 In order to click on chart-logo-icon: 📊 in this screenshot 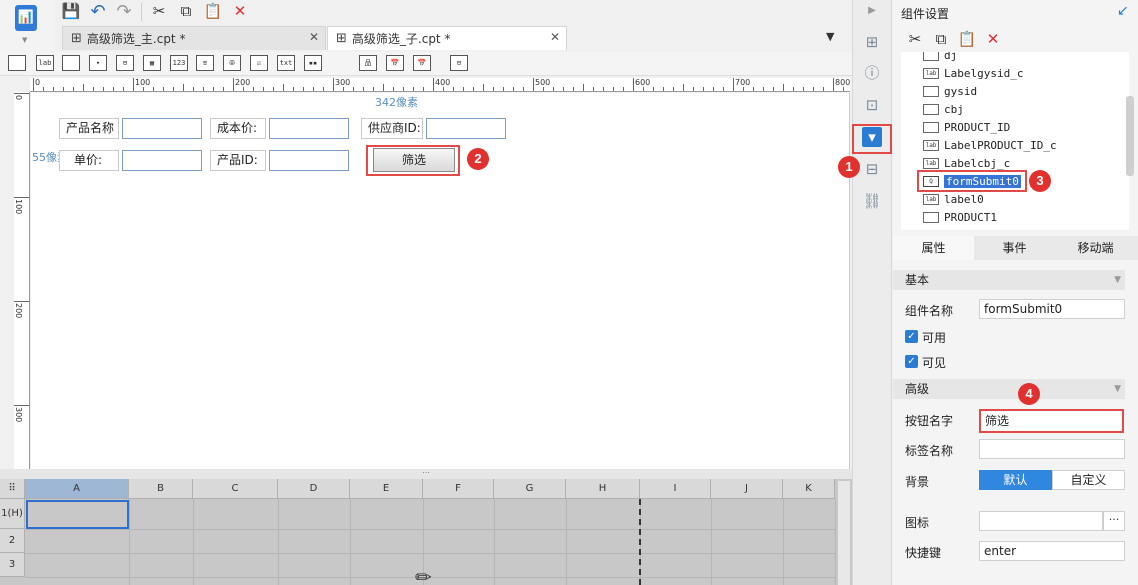, I will do `click(26, 18)`.